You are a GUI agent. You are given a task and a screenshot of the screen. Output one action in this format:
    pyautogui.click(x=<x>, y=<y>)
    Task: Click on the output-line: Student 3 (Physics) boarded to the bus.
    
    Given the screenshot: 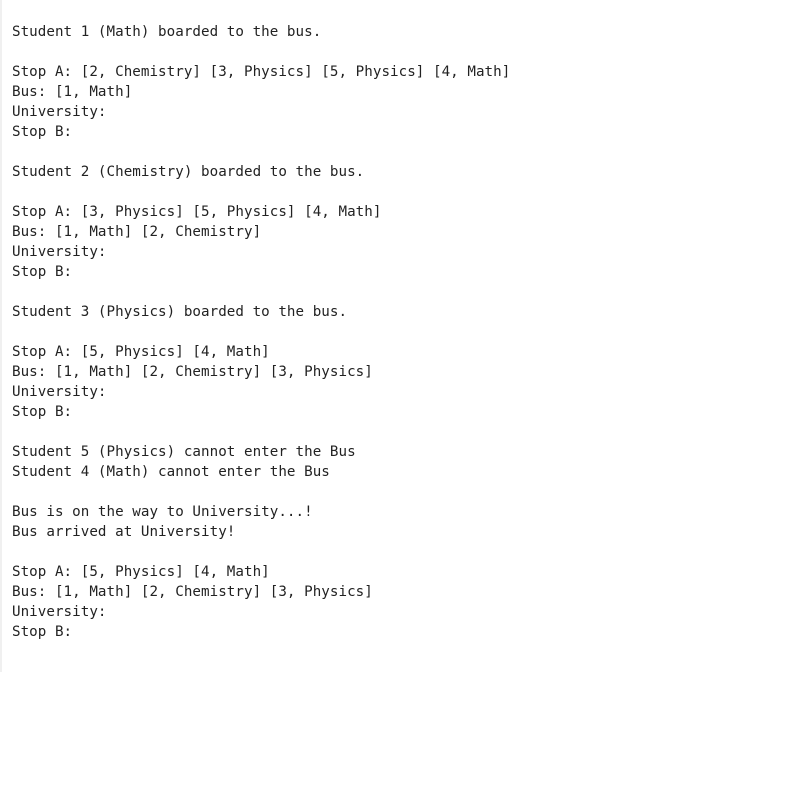 What is the action you would take?
    pyautogui.click(x=180, y=312)
    